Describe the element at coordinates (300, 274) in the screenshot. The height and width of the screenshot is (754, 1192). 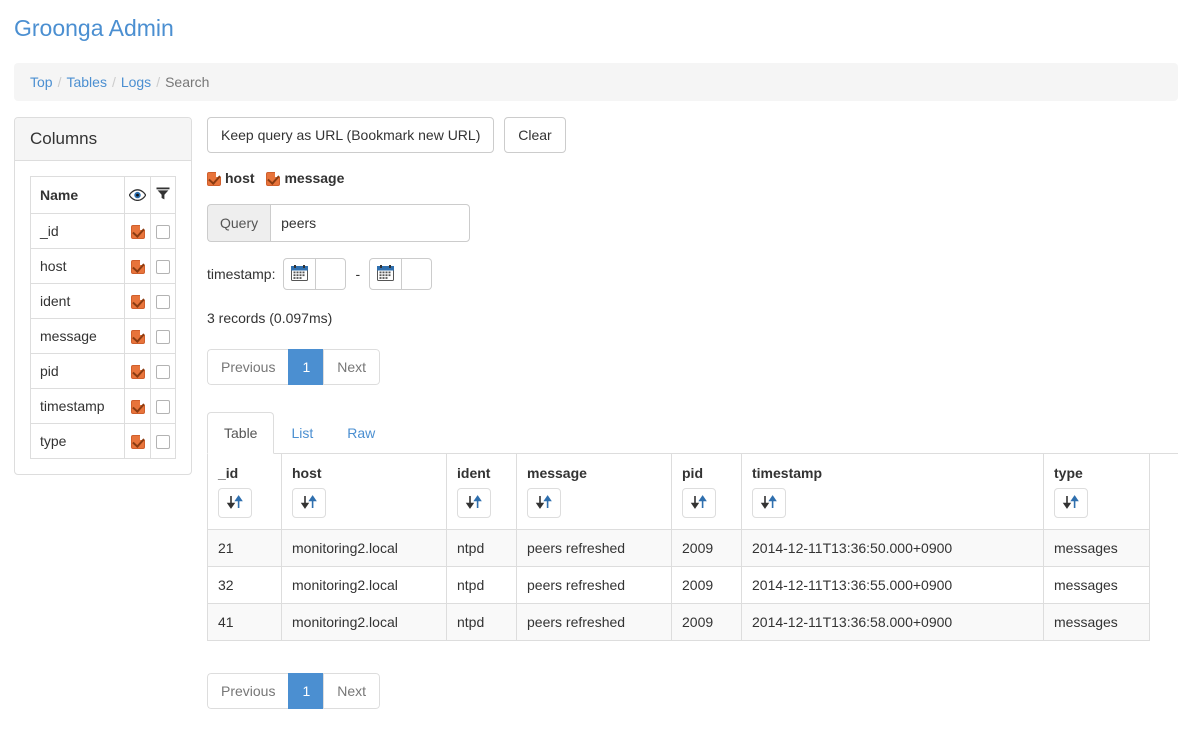
I see `calendar-icon-from-button` at that location.